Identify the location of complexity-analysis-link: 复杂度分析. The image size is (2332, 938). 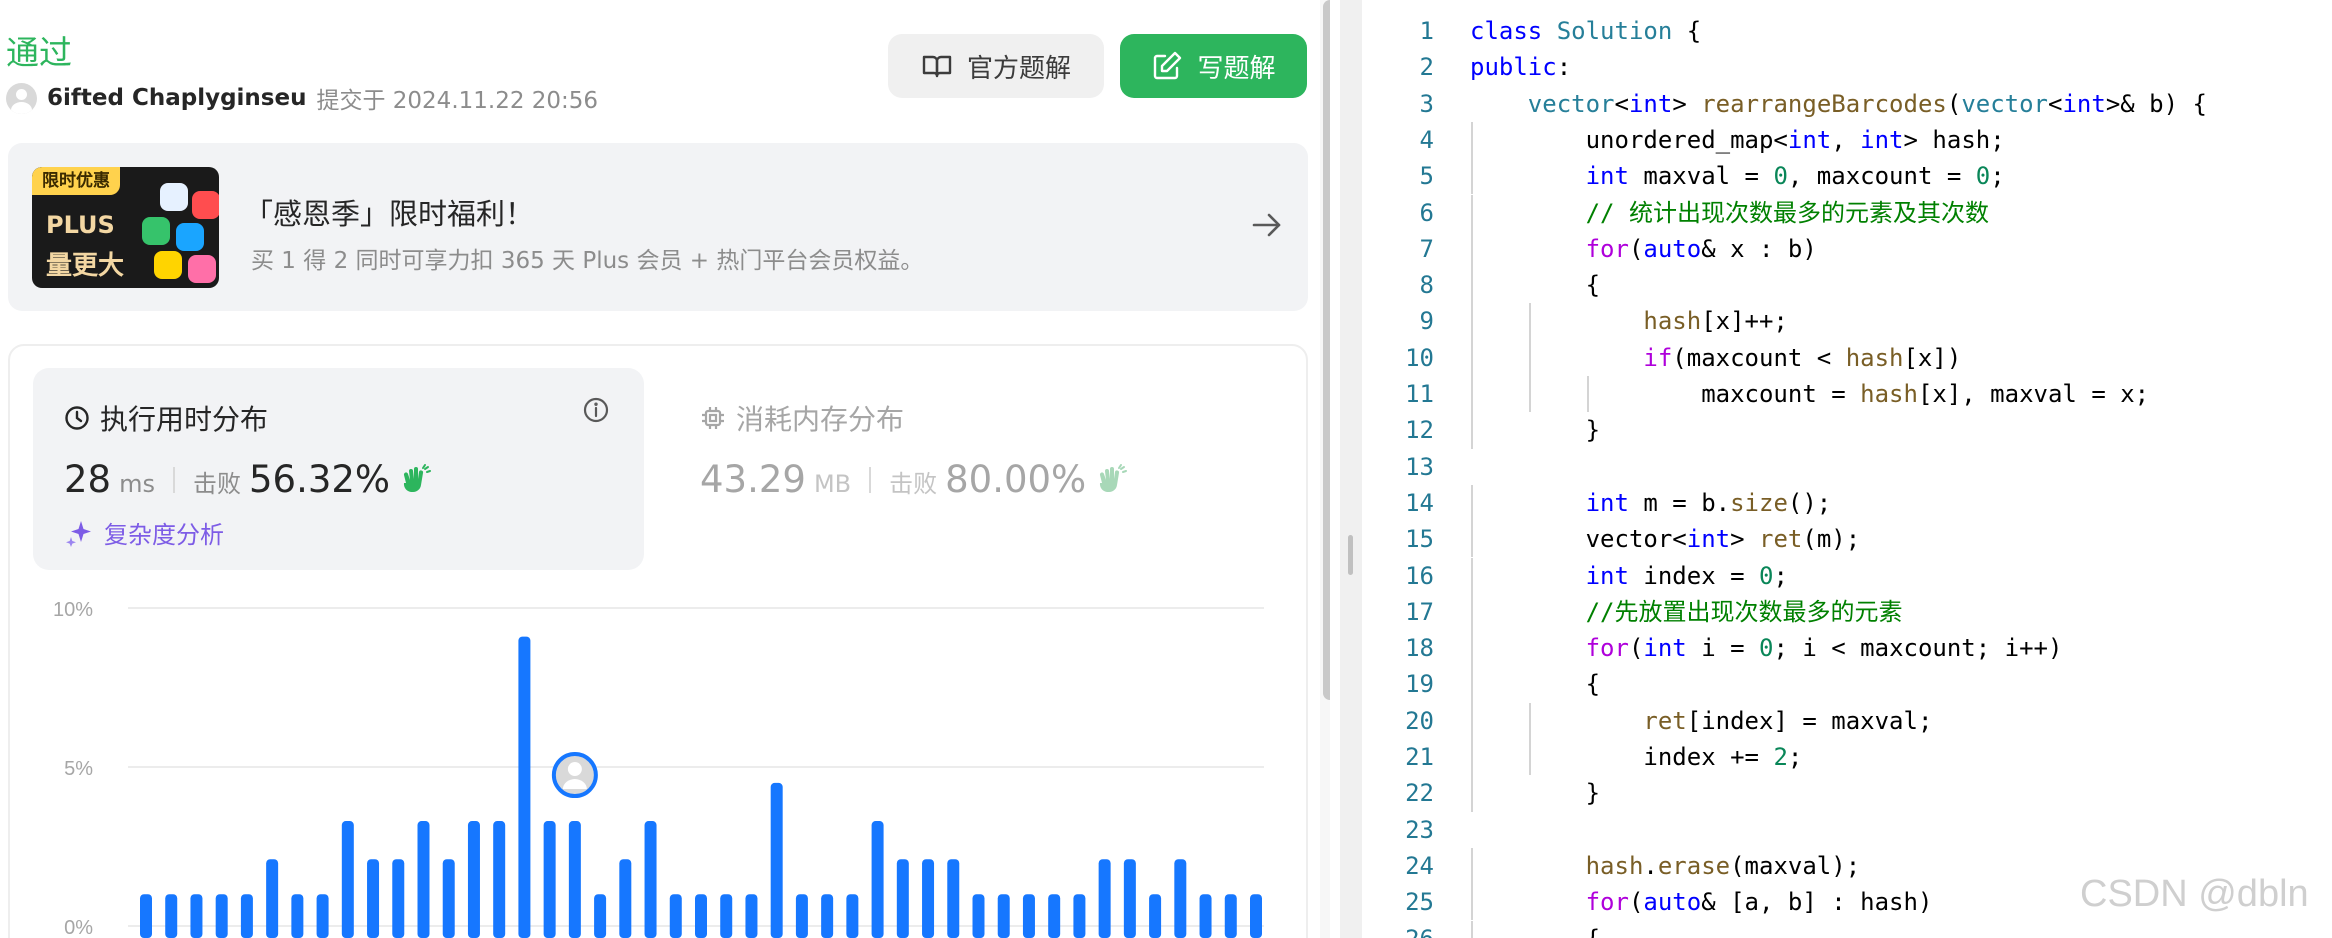
(144, 532).